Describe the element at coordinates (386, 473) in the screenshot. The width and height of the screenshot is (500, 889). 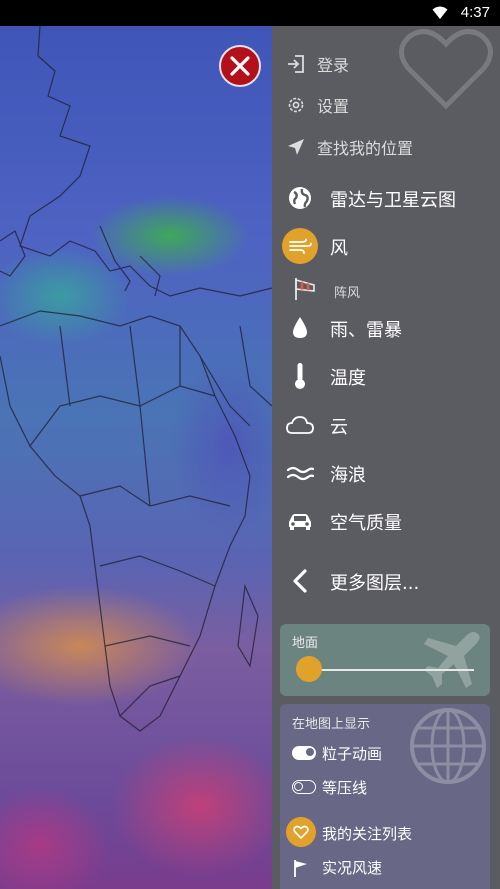
I see `layer-waves: 海浪` at that location.